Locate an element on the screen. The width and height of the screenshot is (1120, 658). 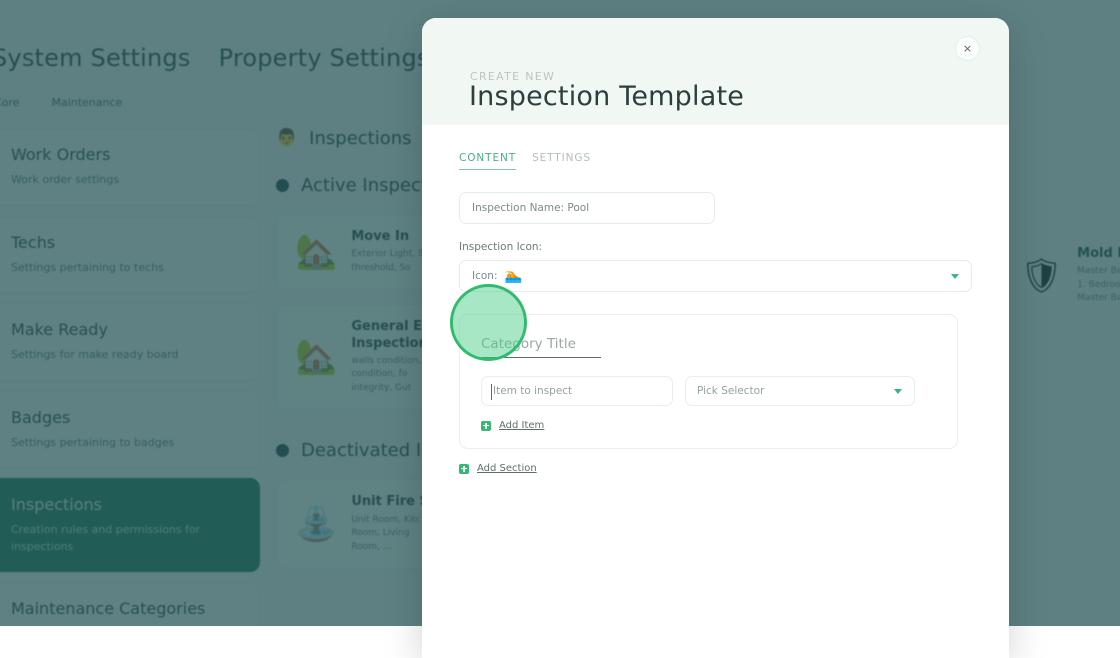
add-section-button: Add Section is located at coordinates (734, 468).